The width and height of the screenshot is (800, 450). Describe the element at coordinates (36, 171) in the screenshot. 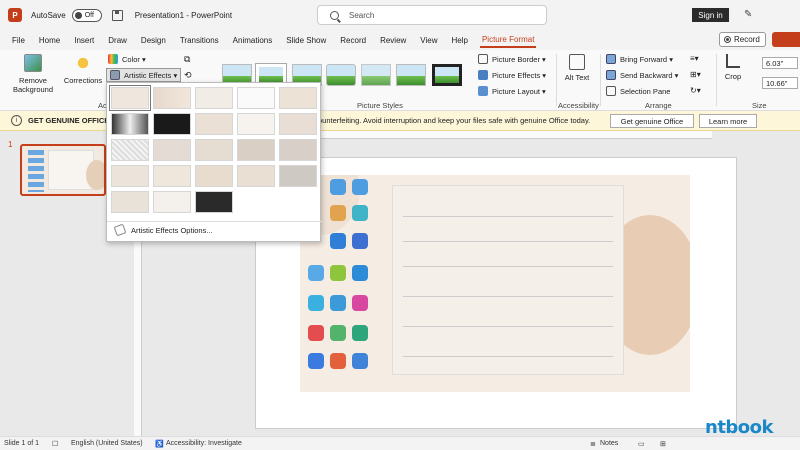

I see `thumbnail-icons` at that location.